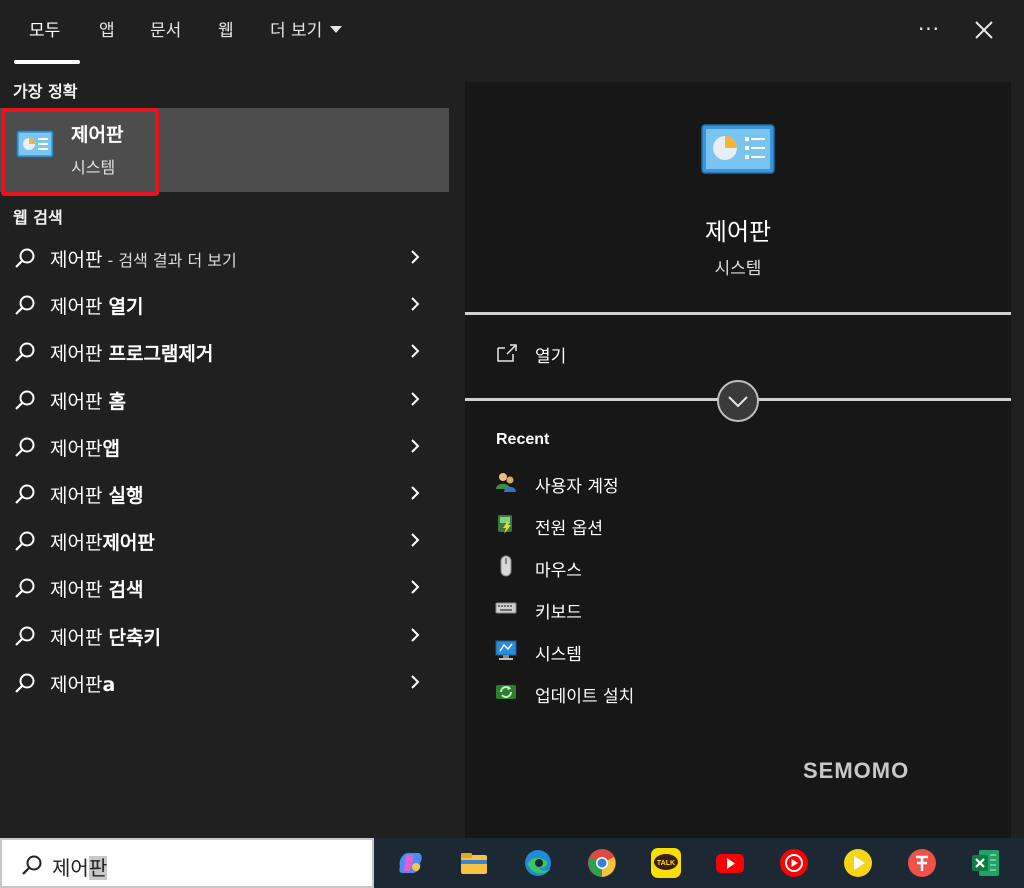 The image size is (1024, 888). I want to click on best-match-heading: 가장 정확, so click(45, 91).